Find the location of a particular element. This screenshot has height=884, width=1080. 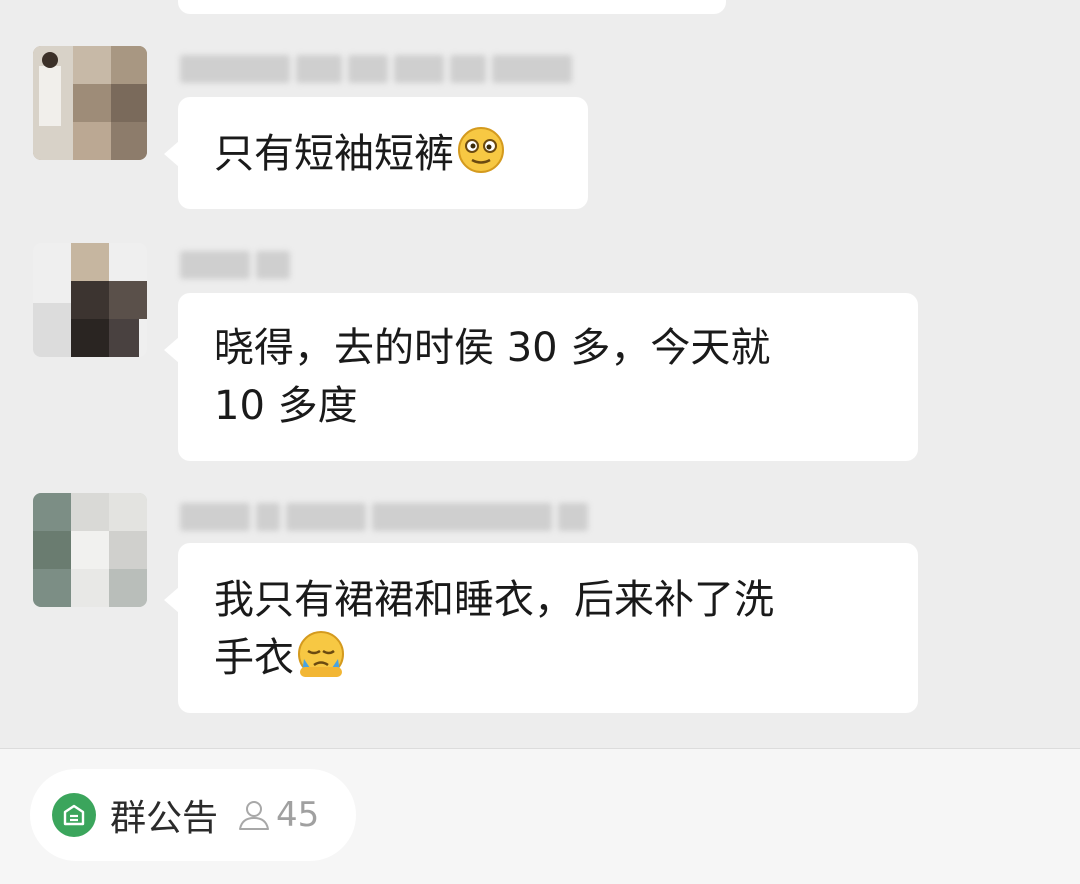

message-text: 只有短袖短裤 is located at coordinates (334, 154).